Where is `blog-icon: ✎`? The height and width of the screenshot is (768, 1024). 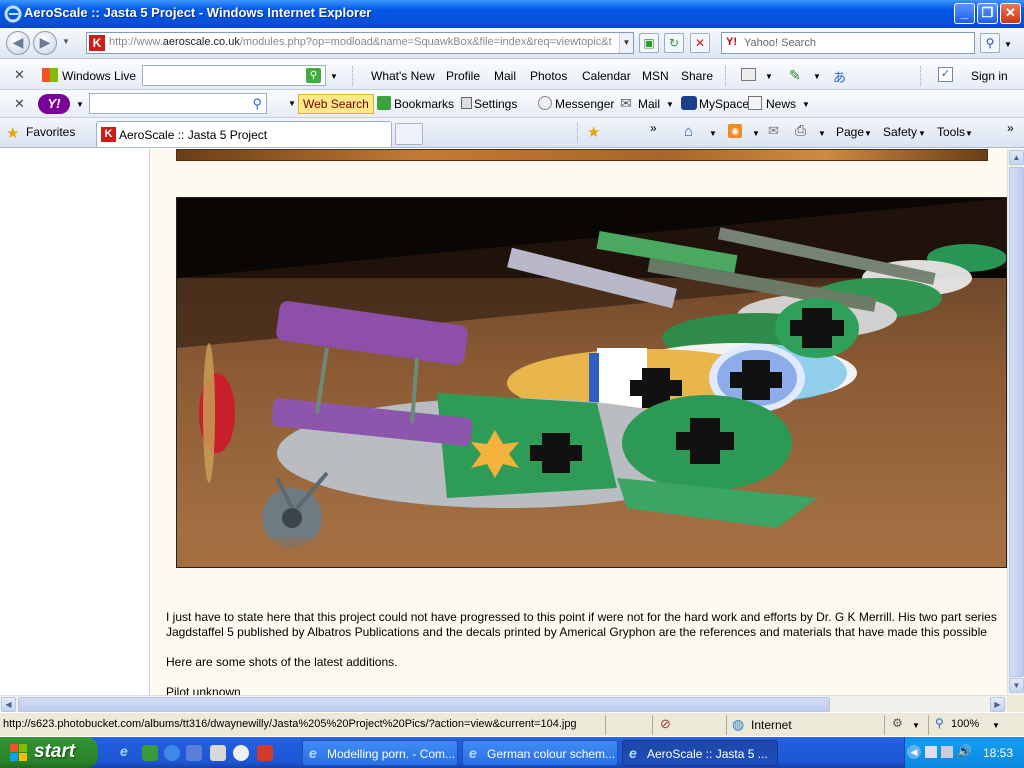 blog-icon: ✎ is located at coordinates (795, 75).